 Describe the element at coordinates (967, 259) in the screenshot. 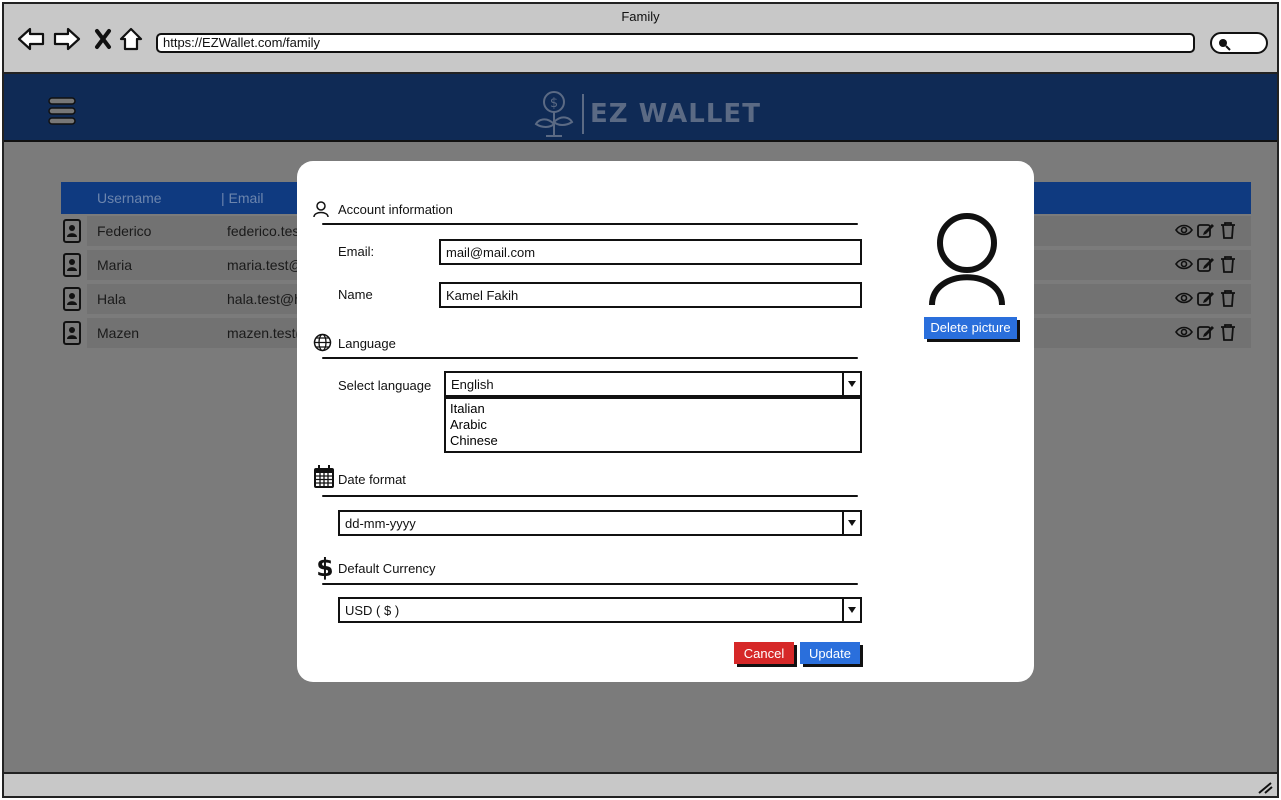

I see `avatar-placeholder-icon` at that location.